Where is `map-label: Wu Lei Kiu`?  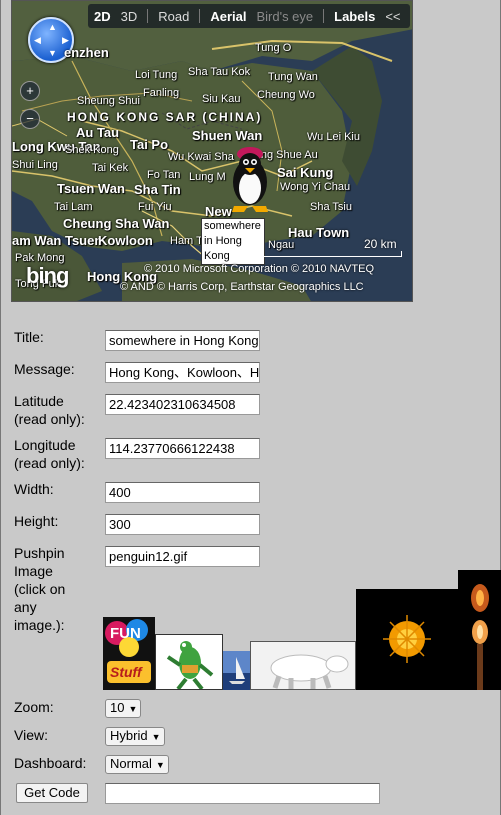 map-label: Wu Lei Kiu is located at coordinates (333, 137).